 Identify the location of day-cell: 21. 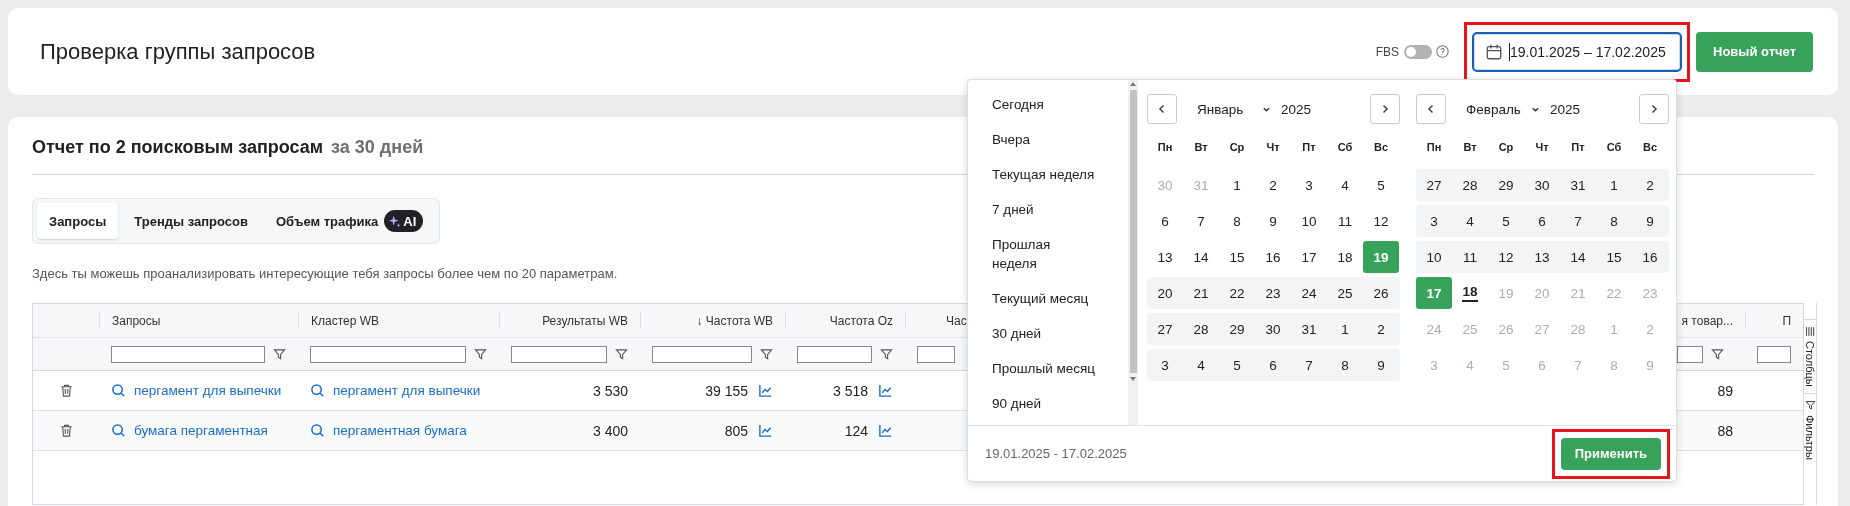
(1201, 293).